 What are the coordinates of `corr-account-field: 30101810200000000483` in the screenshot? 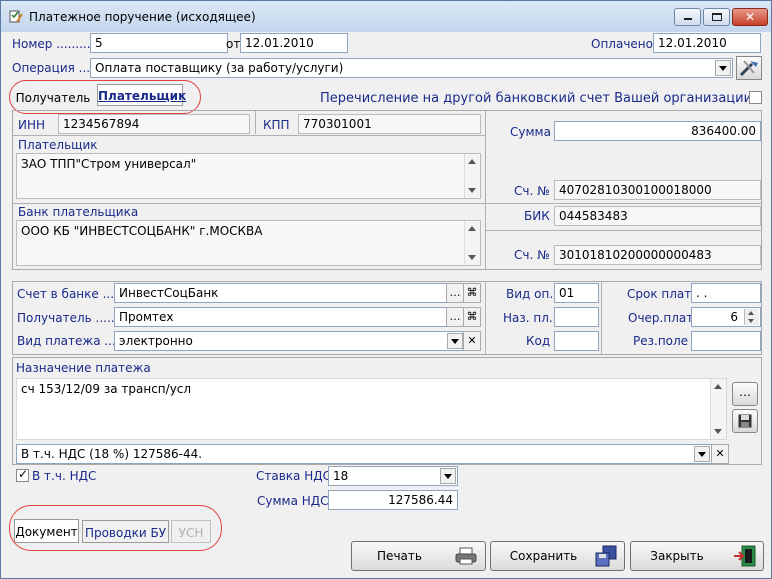 It's located at (657, 255).